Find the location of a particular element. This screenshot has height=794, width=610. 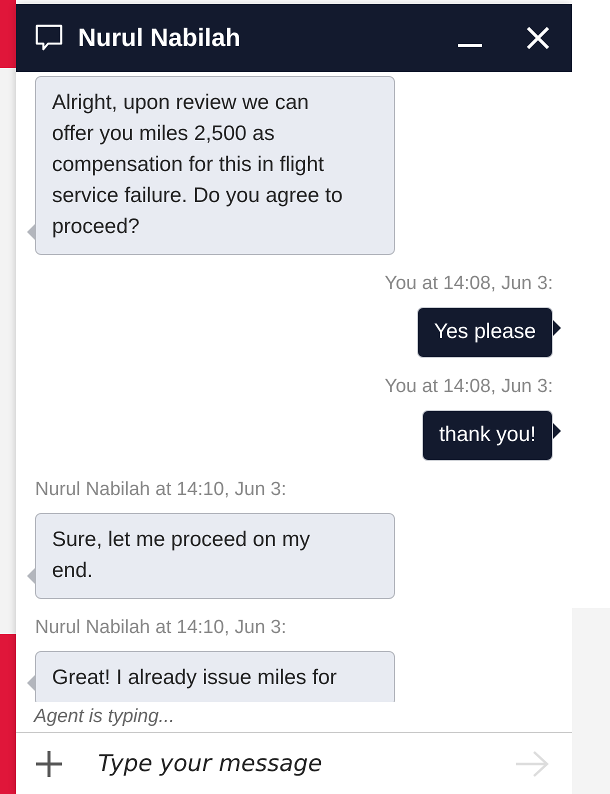

add-attachment-button is located at coordinates (49, 763).